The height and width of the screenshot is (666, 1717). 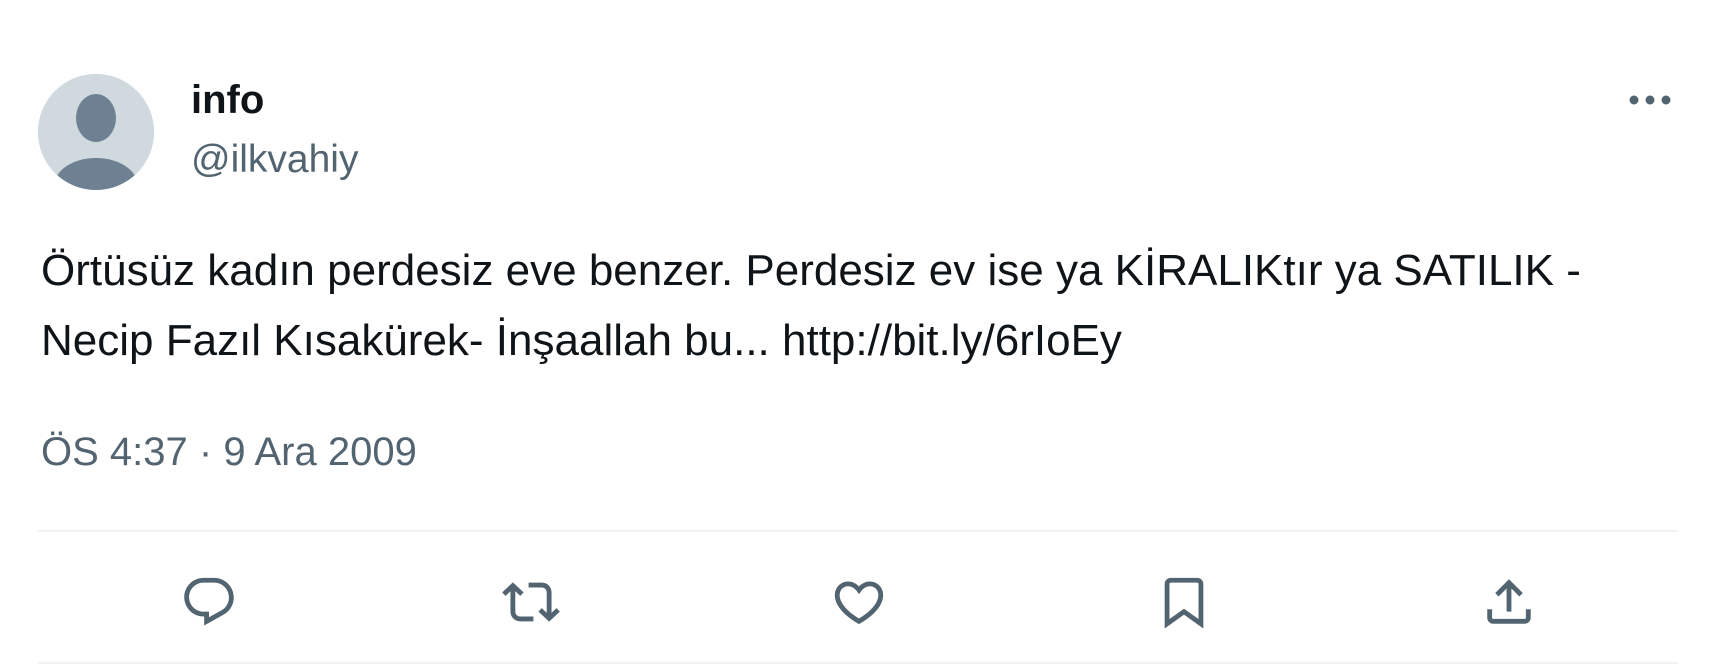 I want to click on bottom-divider, so click(x=858, y=663).